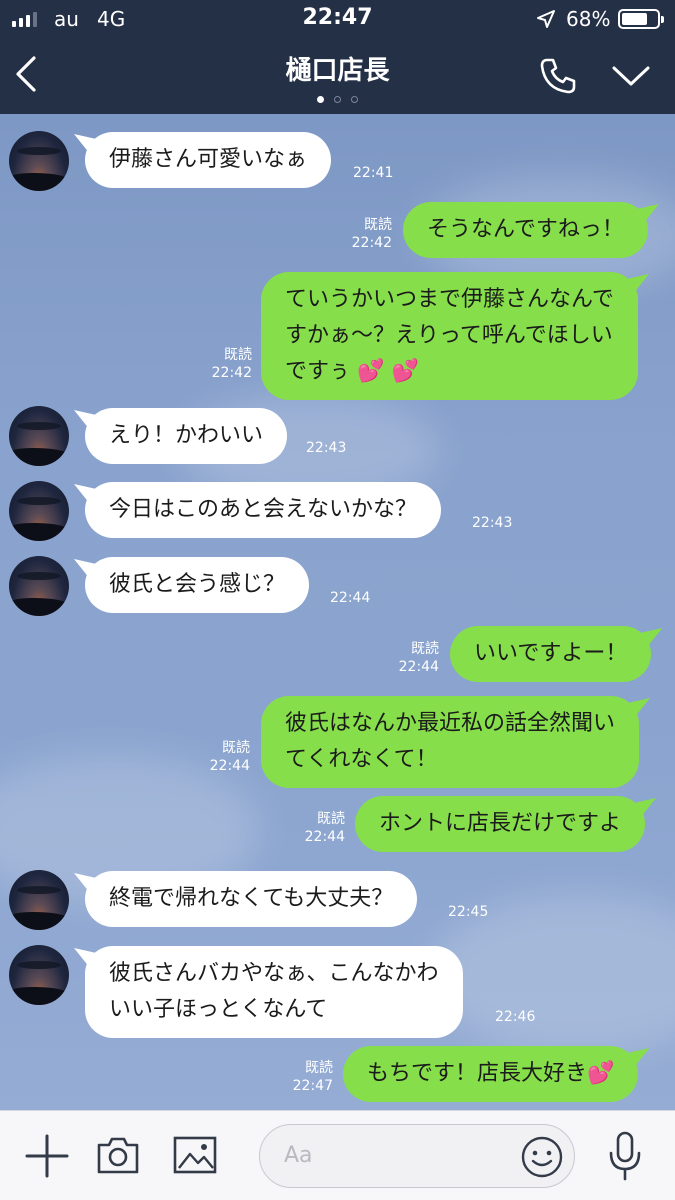 This screenshot has width=675, height=1200. I want to click on hearts-emoji: 💕 💕, so click(388, 371).